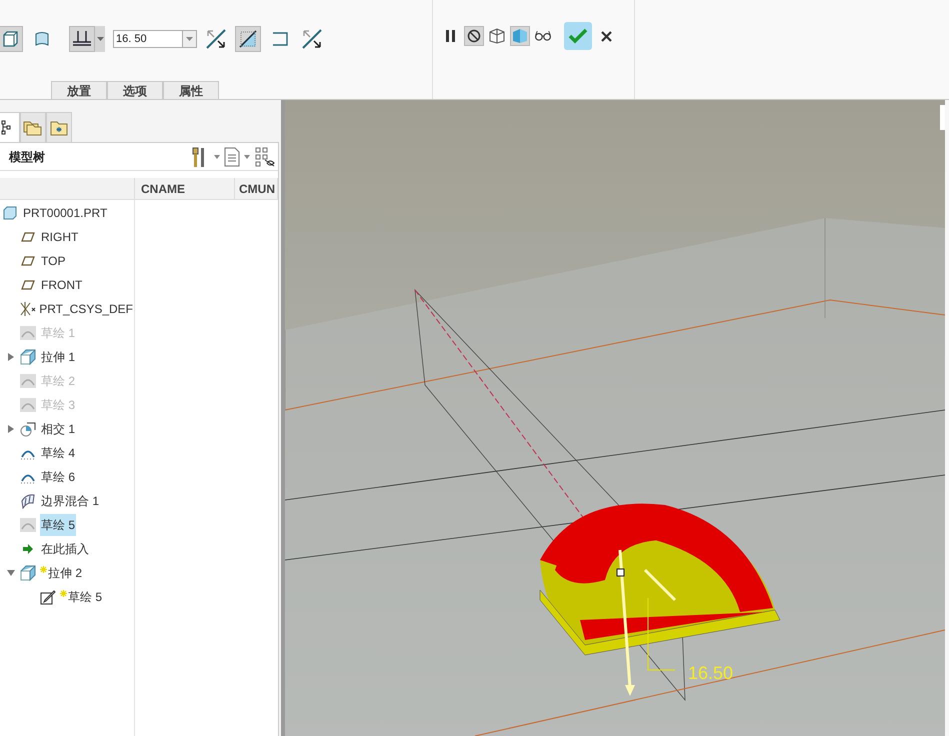 The height and width of the screenshot is (736, 949). Describe the element at coordinates (79, 90) in the screenshot. I see `ribbon-tab: 放置` at that location.